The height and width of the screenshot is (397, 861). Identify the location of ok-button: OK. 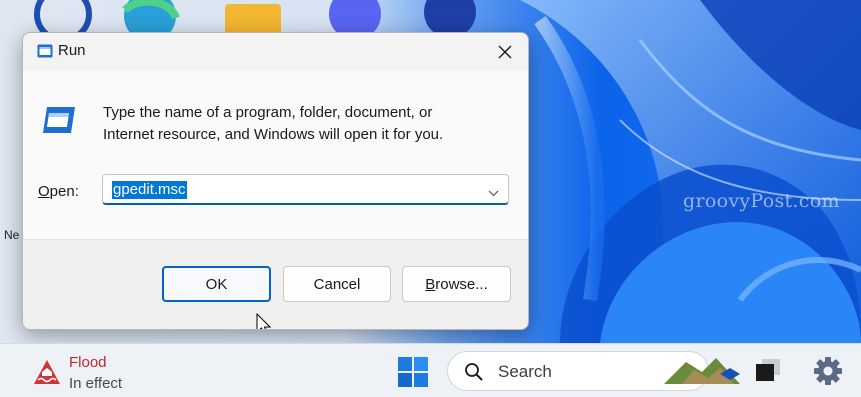
(216, 284).